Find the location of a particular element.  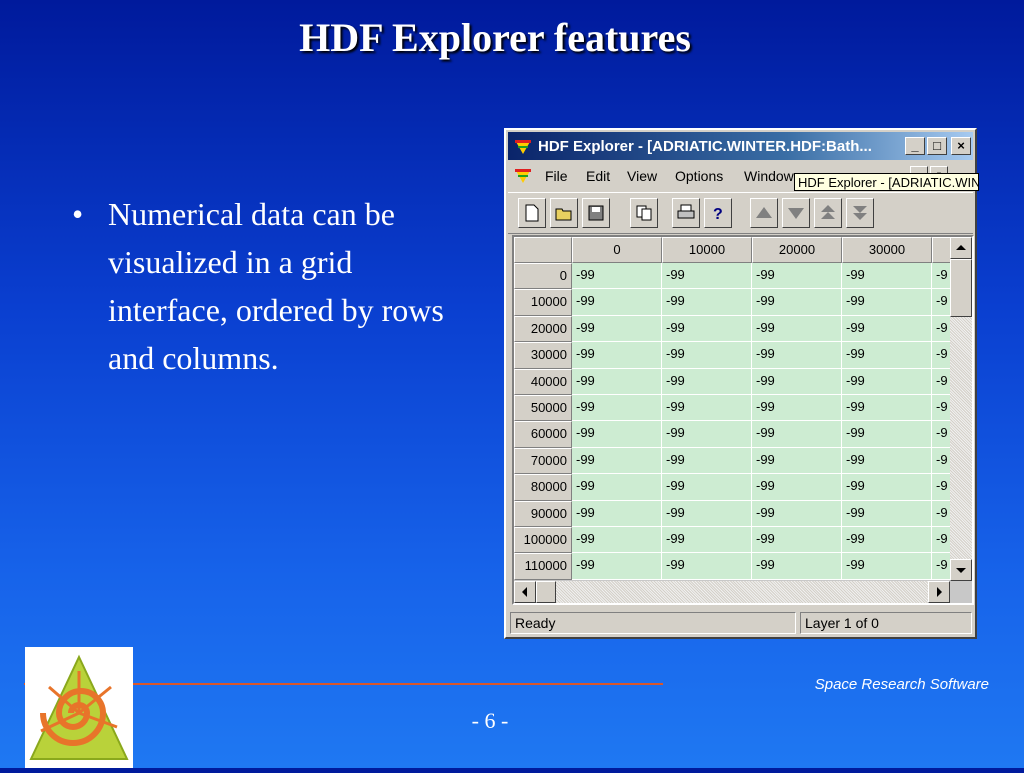

status-bar: Ready Layer 1 of 0 is located at coordinates (740, 623).